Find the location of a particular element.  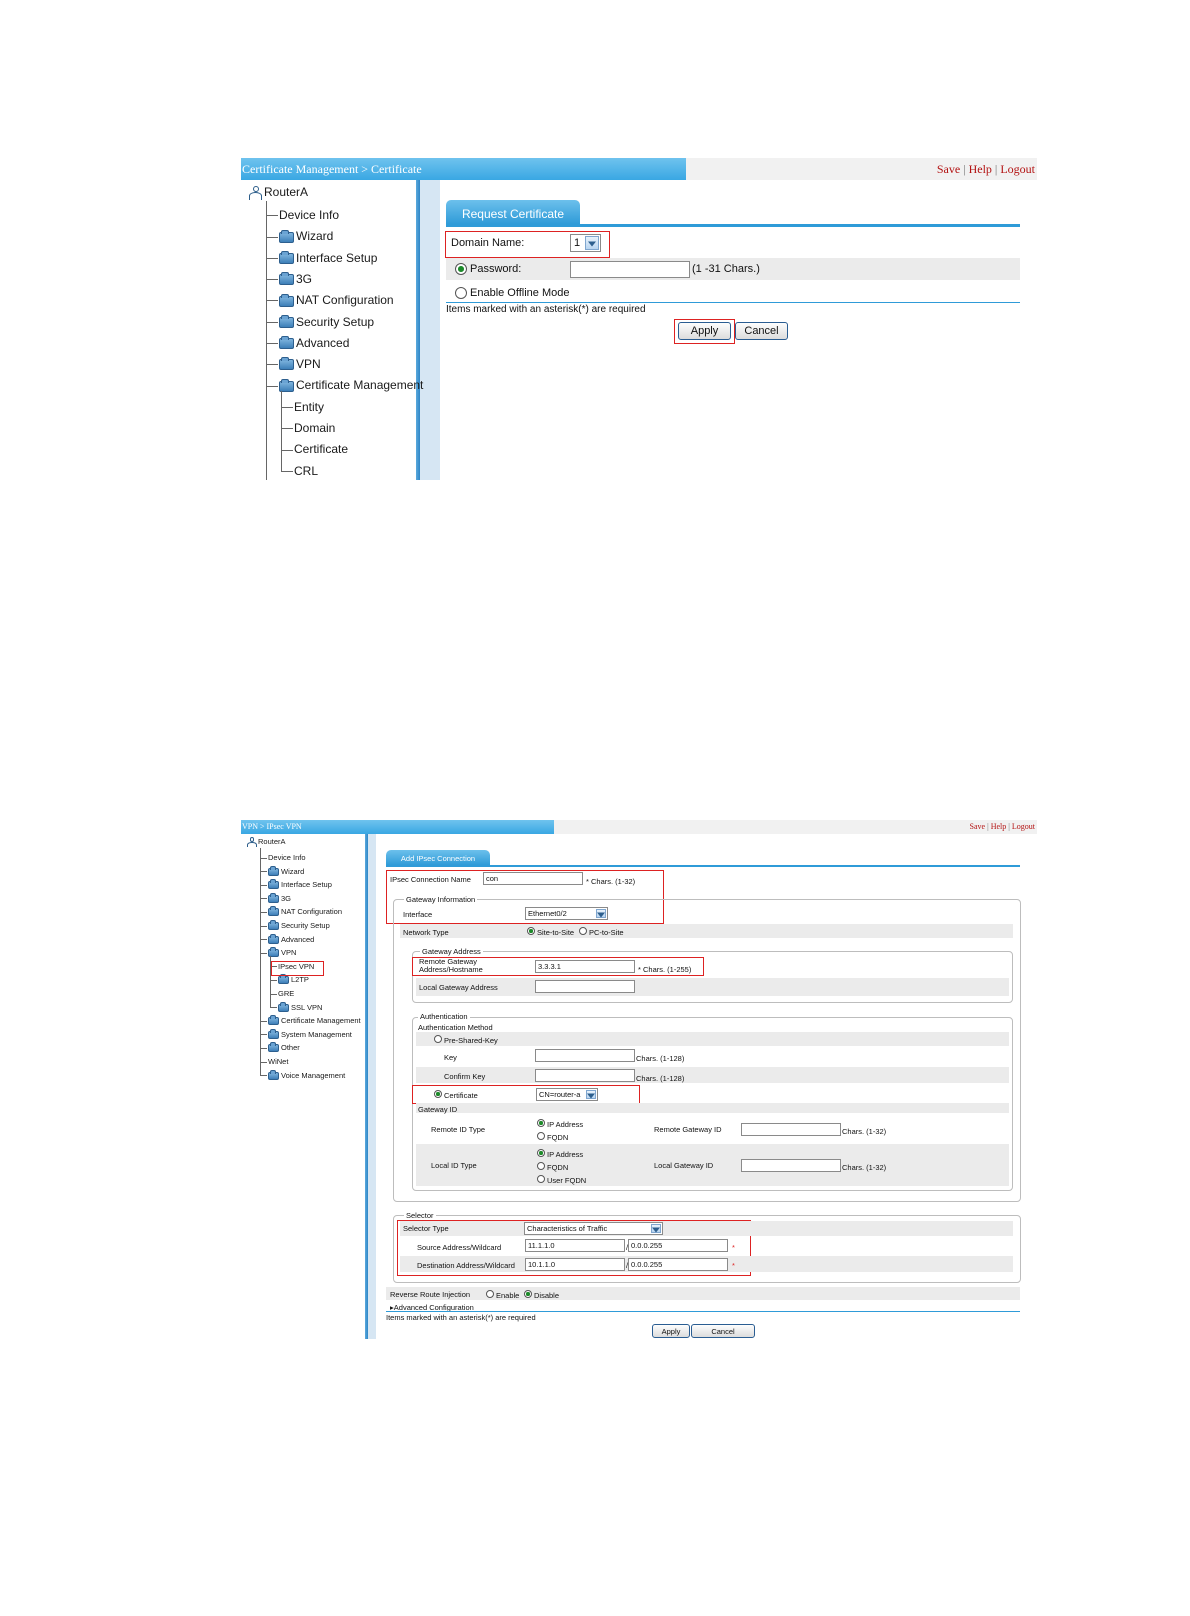

confirm-key-label: Confirm Key is located at coordinates (465, 1076).